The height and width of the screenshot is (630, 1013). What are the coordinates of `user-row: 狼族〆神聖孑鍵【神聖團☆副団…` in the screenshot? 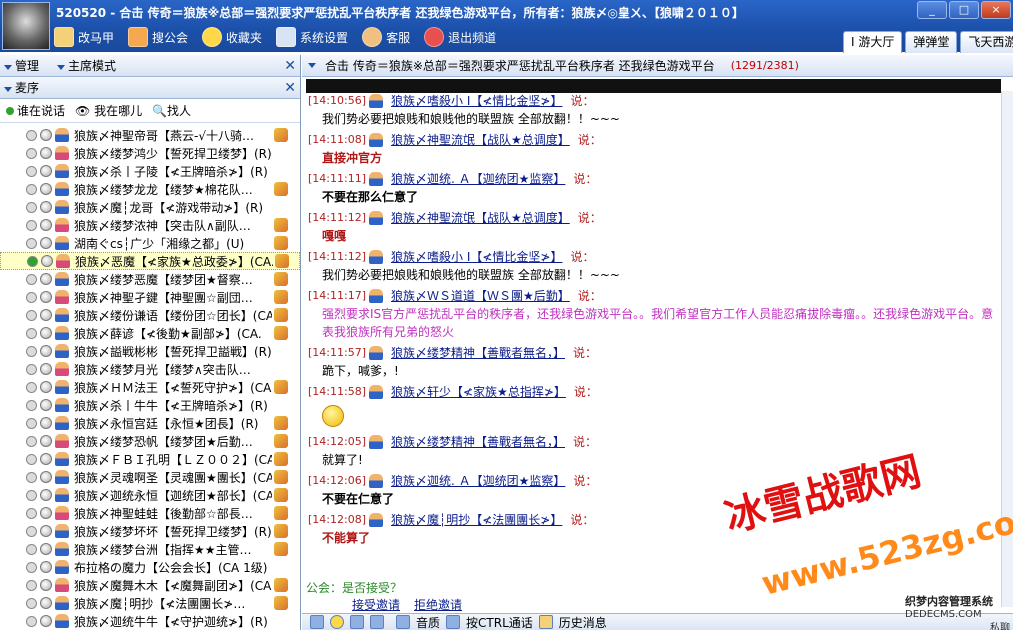 It's located at (150, 297).